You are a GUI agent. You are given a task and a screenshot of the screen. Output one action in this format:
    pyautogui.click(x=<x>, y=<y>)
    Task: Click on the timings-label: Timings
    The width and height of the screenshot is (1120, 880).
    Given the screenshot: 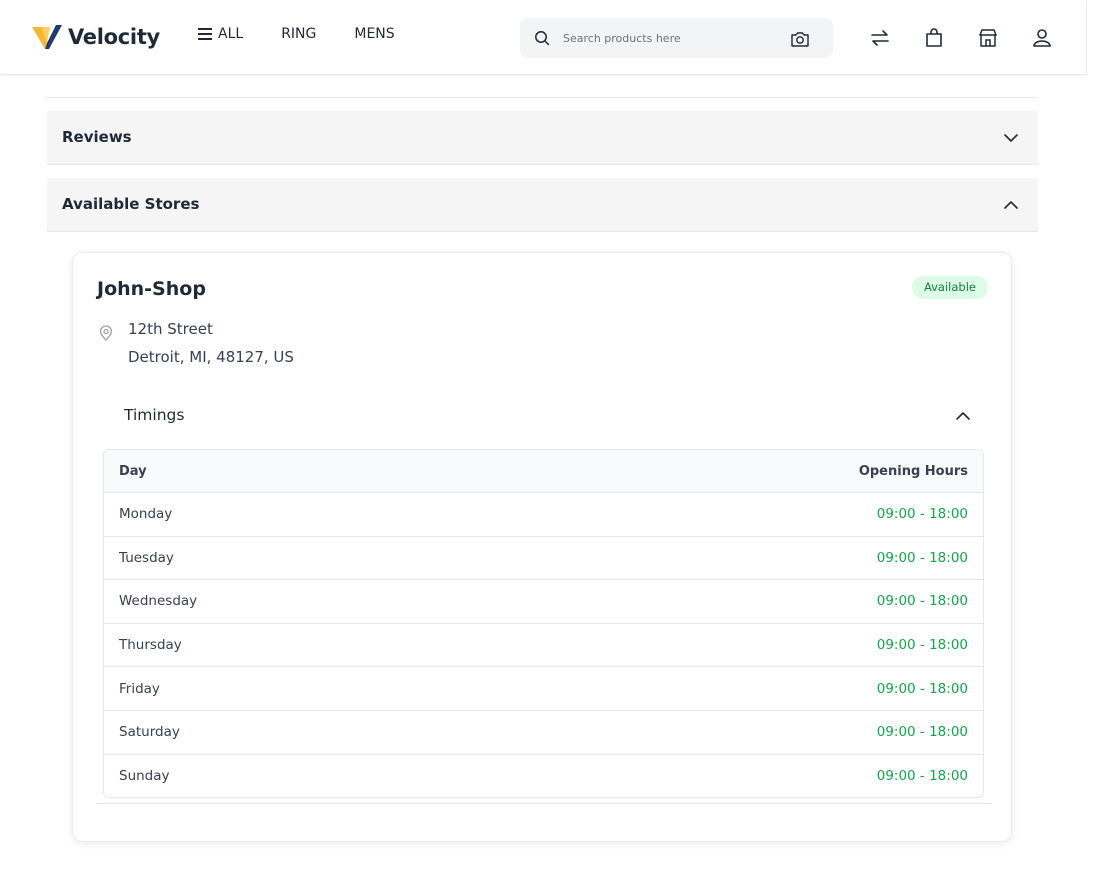 What is the action you would take?
    pyautogui.click(x=154, y=415)
    